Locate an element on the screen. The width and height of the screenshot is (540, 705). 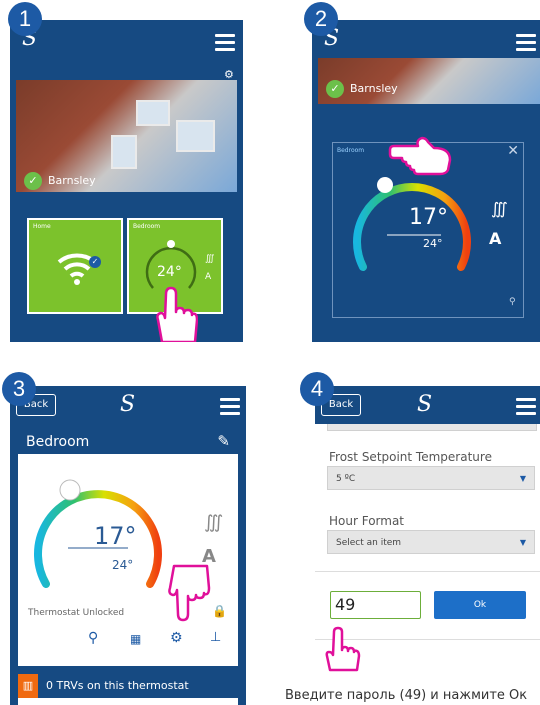
top-select-edge is located at coordinates (432, 427).